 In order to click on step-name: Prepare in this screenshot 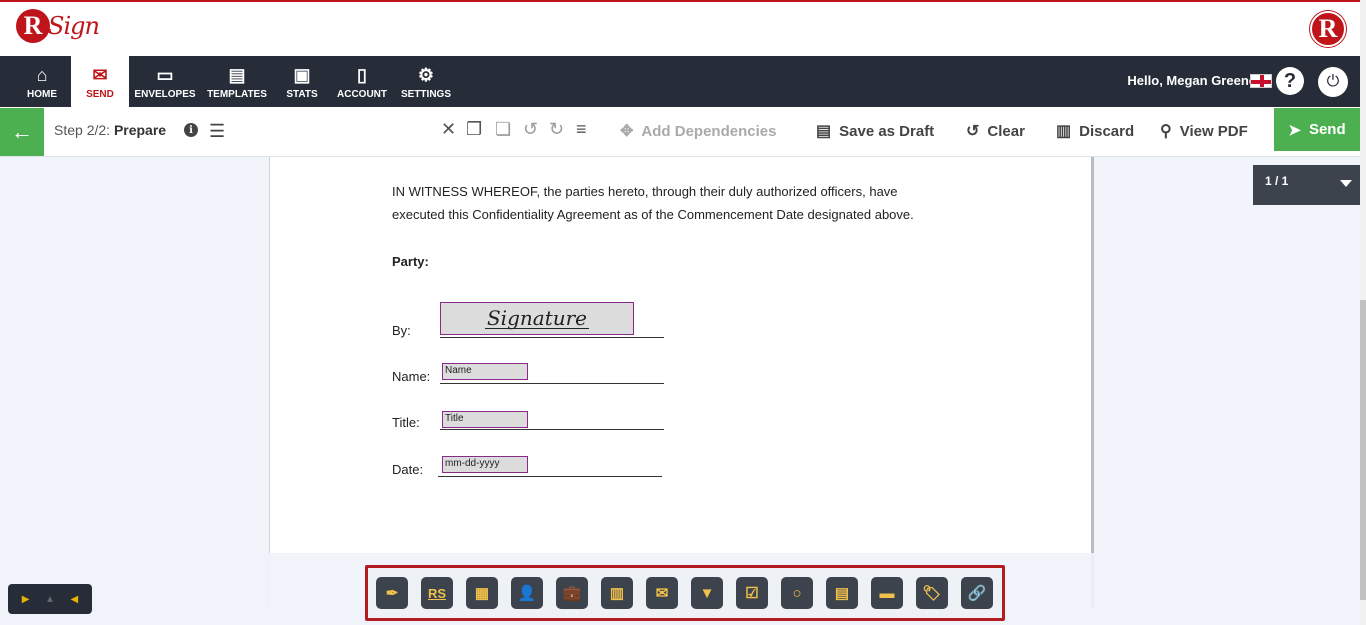, I will do `click(140, 130)`.